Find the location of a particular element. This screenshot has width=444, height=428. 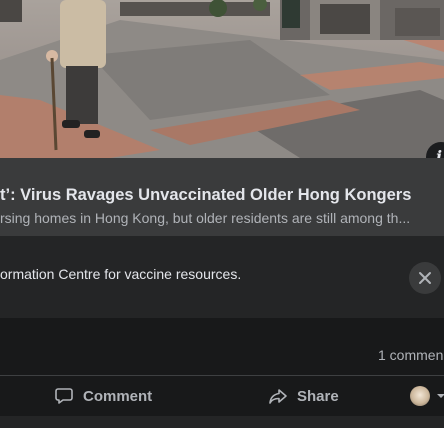

comment-count: 1 commen is located at coordinates (410, 355).